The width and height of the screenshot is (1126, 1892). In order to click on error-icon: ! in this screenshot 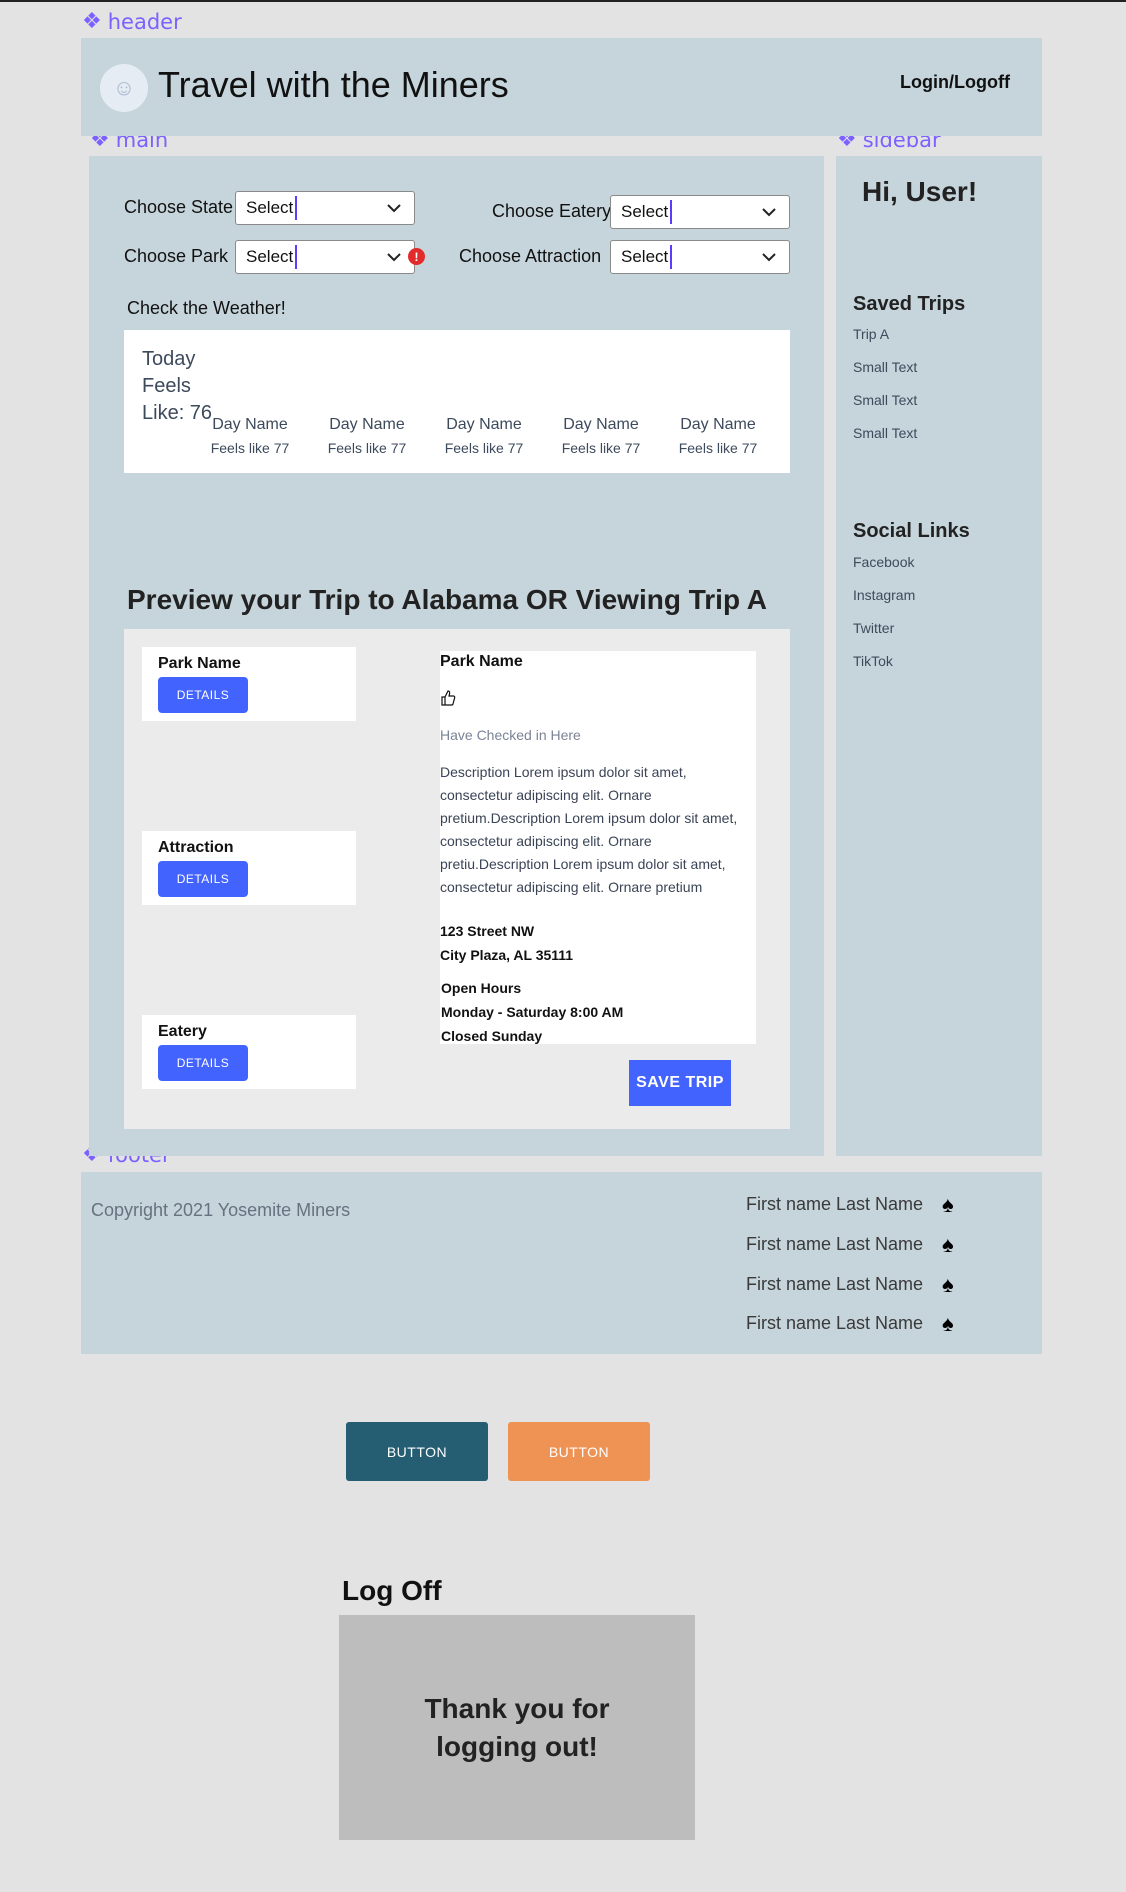, I will do `click(416, 256)`.